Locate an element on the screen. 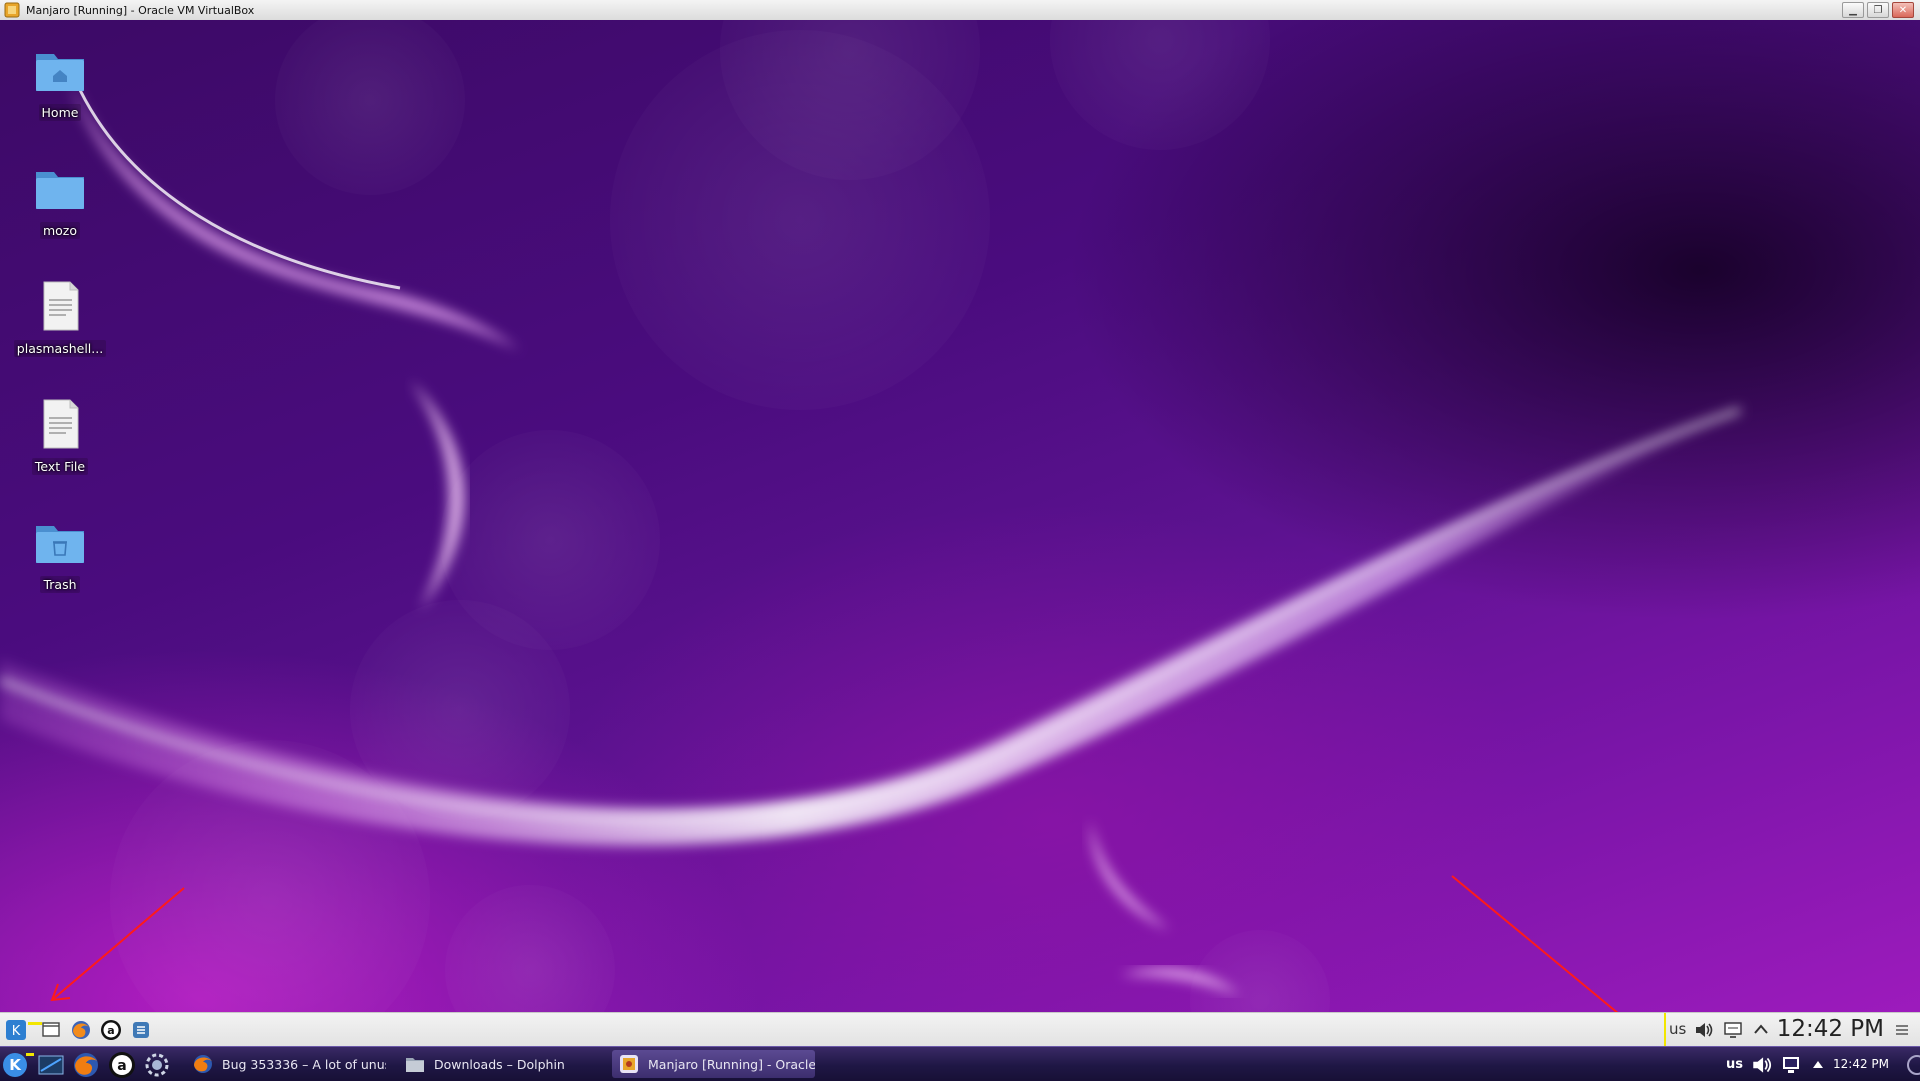  show-desktop-launcher is located at coordinates (51, 1030).